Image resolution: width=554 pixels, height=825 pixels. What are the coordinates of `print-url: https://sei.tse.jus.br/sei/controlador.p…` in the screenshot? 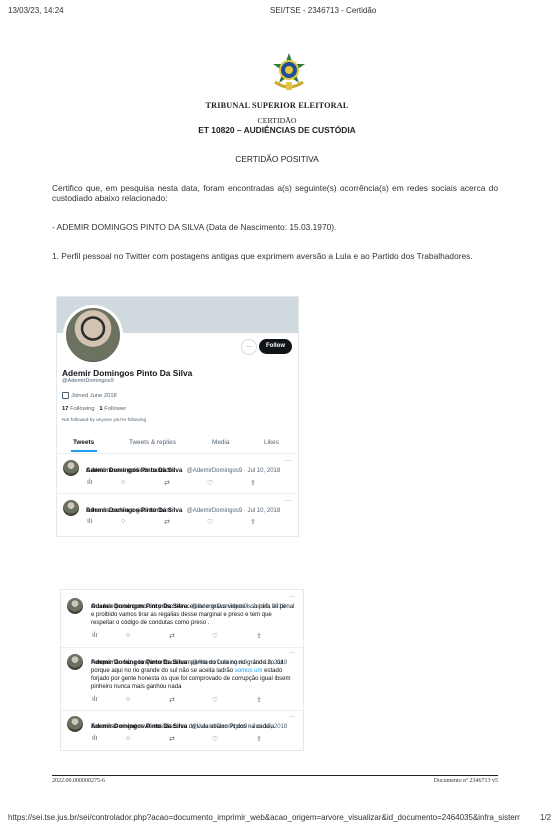 It's located at (264, 817).